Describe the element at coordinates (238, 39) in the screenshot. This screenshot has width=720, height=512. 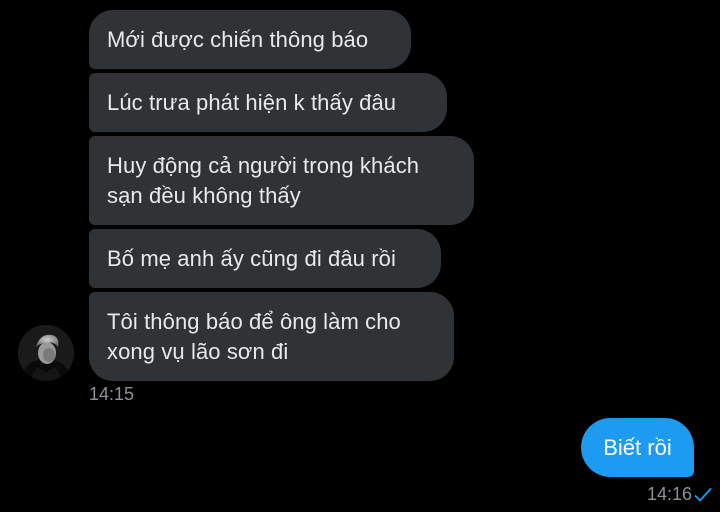
I see `message-text: Mới được chiến thông báo` at that location.